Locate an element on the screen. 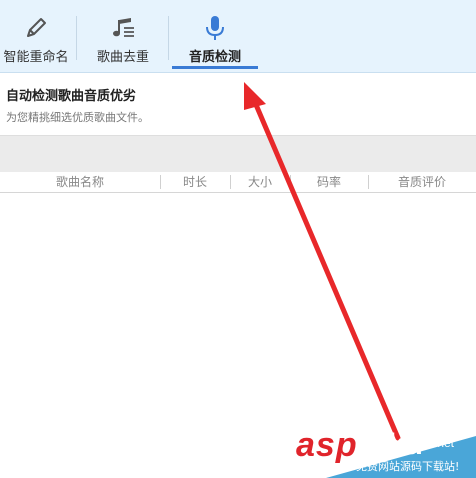 The height and width of the screenshot is (478, 476). watermark-domain: .net is located at coordinates (444, 443).